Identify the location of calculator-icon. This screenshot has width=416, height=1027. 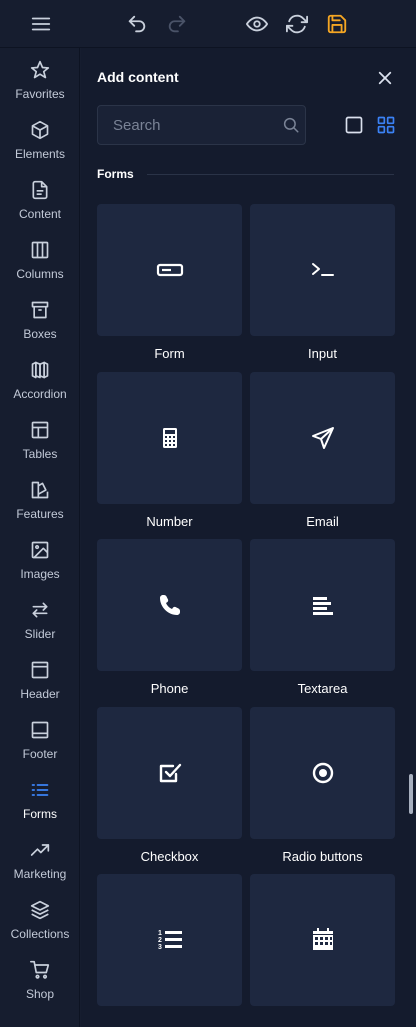
(169, 438).